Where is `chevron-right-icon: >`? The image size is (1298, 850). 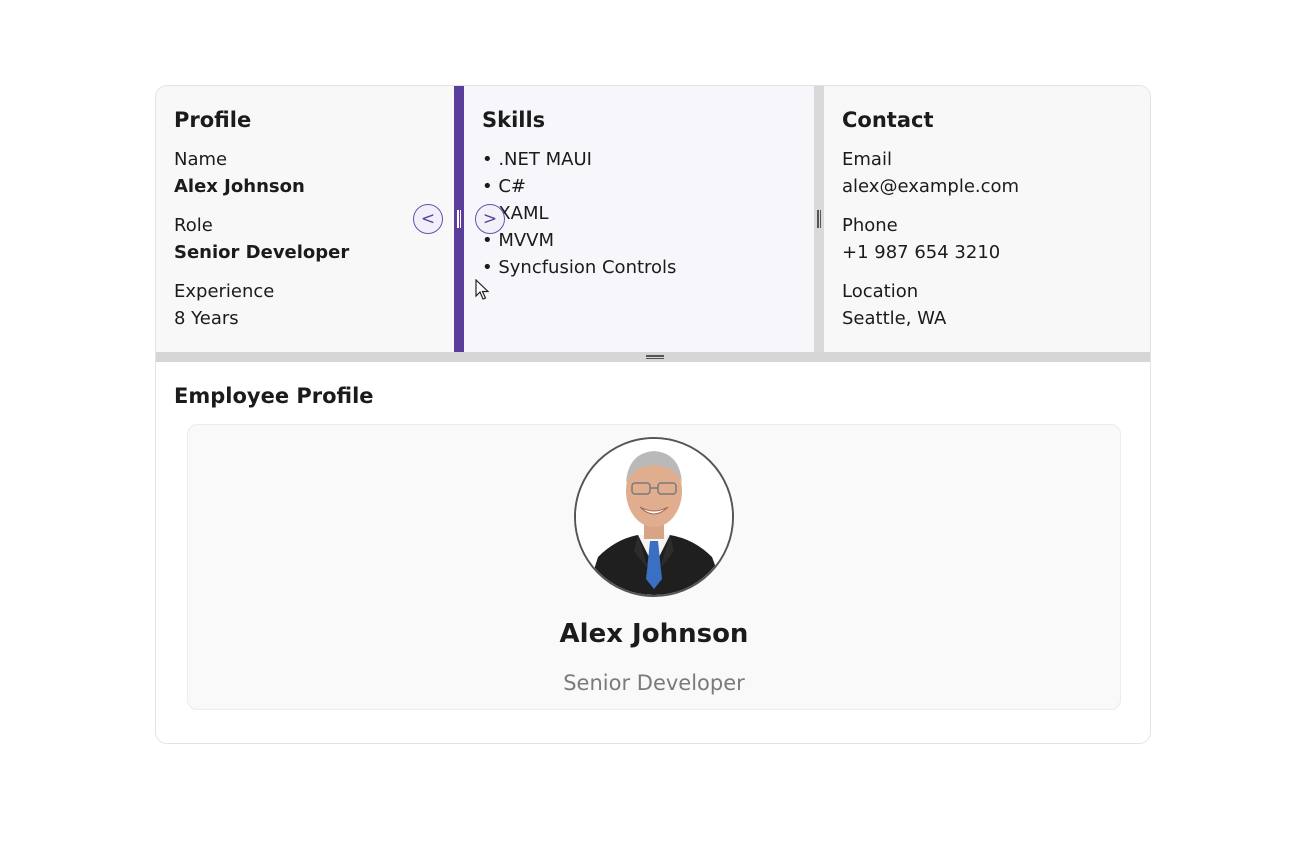
chevron-right-icon: > is located at coordinates (490, 218).